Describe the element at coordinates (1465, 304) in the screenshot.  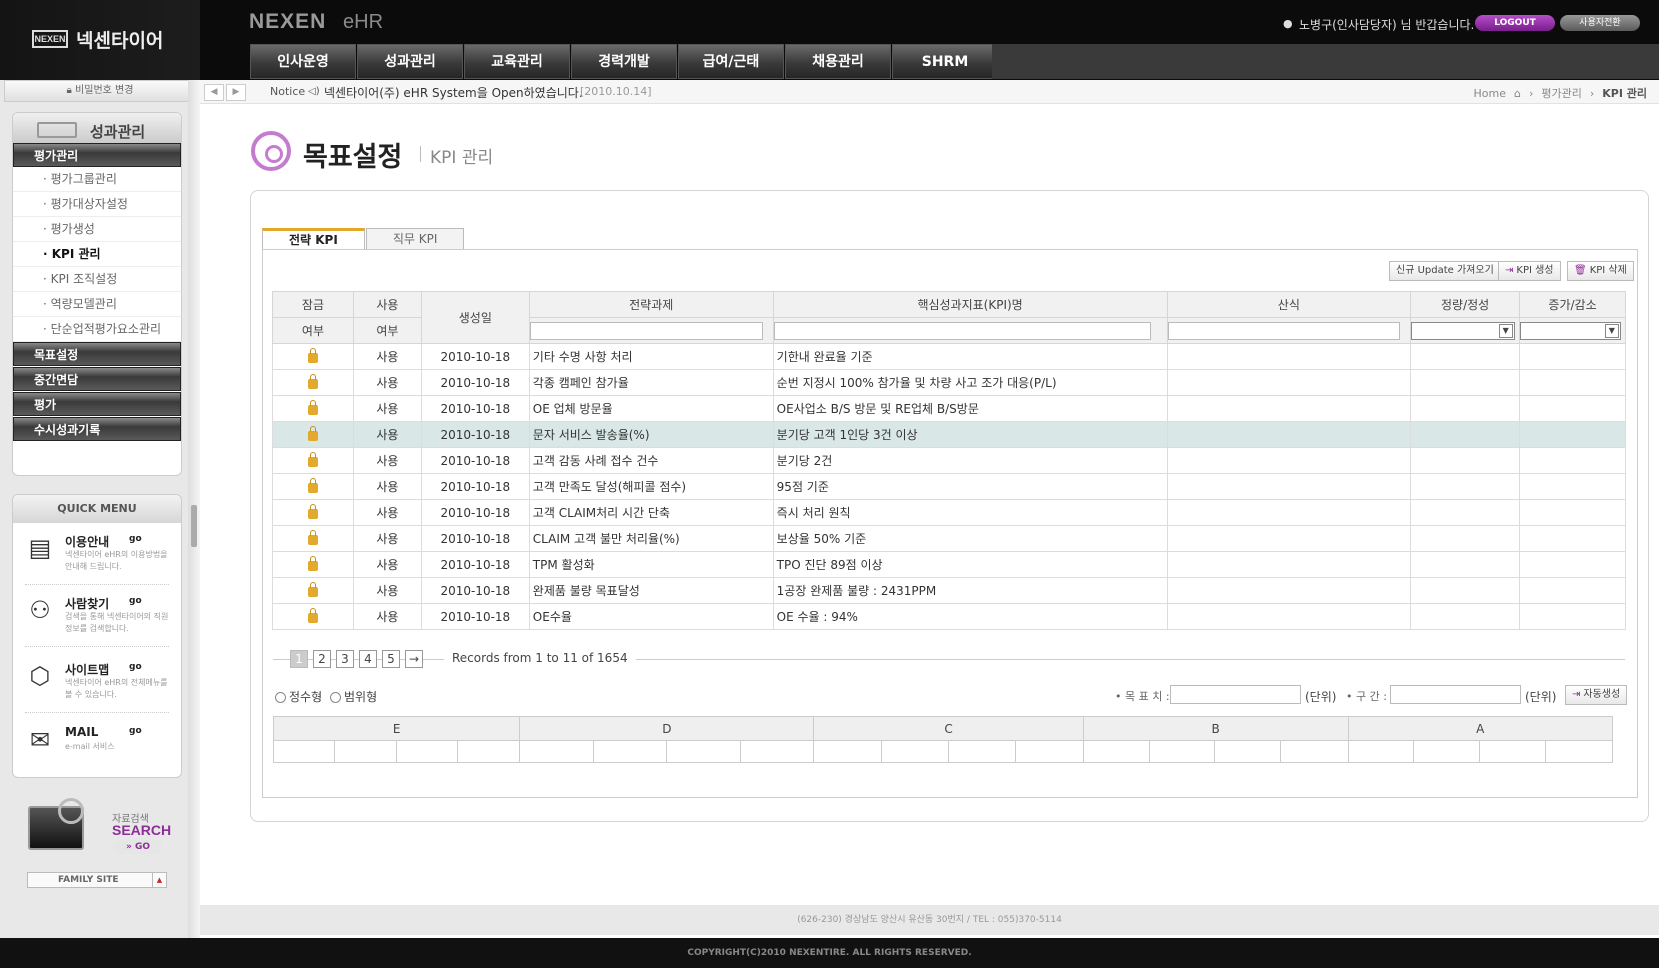
I see `col-type: 정량/정성` at that location.